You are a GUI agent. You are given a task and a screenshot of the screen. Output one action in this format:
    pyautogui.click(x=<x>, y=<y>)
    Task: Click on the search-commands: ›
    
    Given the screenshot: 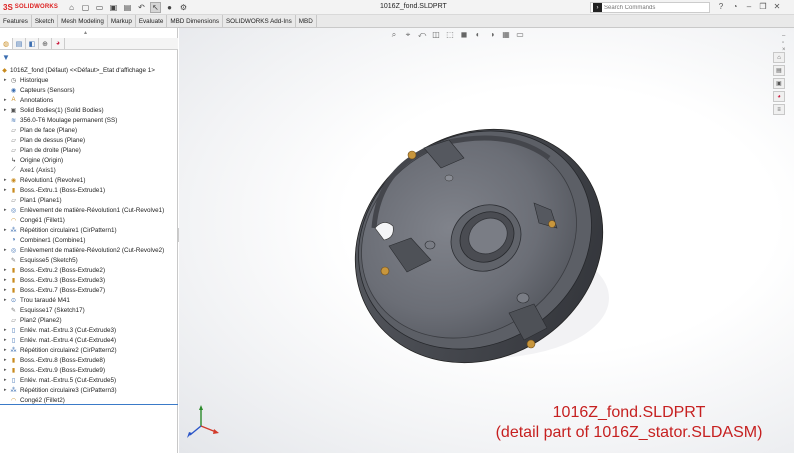 What is the action you would take?
    pyautogui.click(x=650, y=7)
    